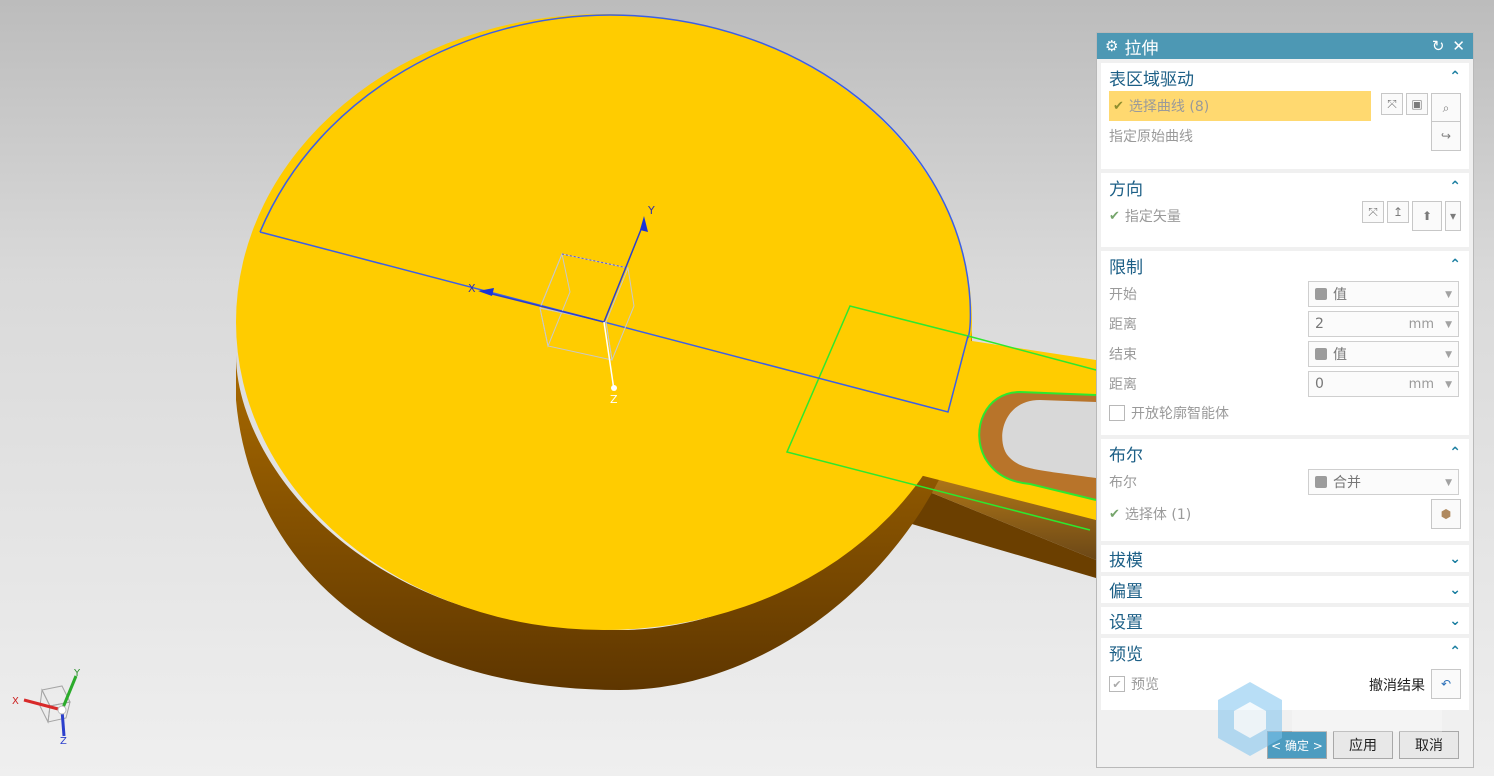  What do you see at coordinates (1446, 108) in the screenshot?
I see `sketch-section-icon: ⌕` at bounding box center [1446, 108].